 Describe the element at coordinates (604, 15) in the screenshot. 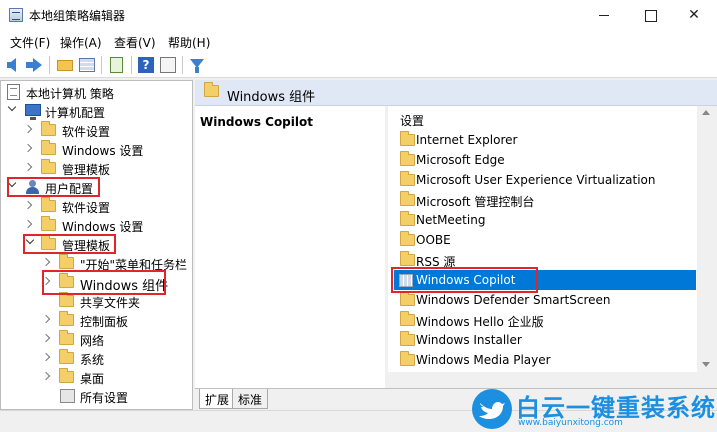

I see `minimize-button` at that location.